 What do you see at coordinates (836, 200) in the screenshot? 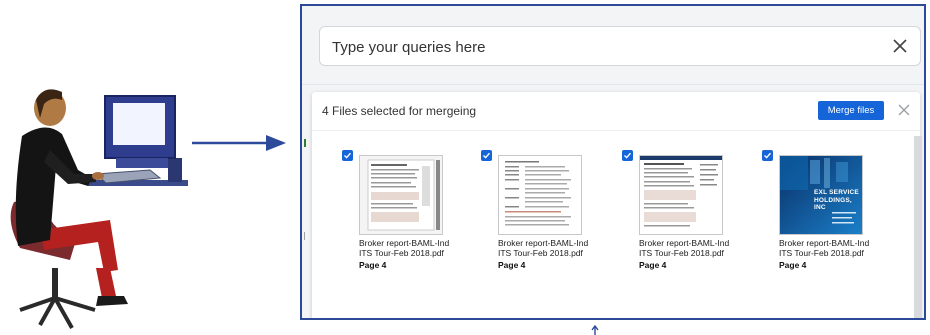
I see `thumbnail-cover-title: EXL SERVICE HOLDINGS, INC` at bounding box center [836, 200].